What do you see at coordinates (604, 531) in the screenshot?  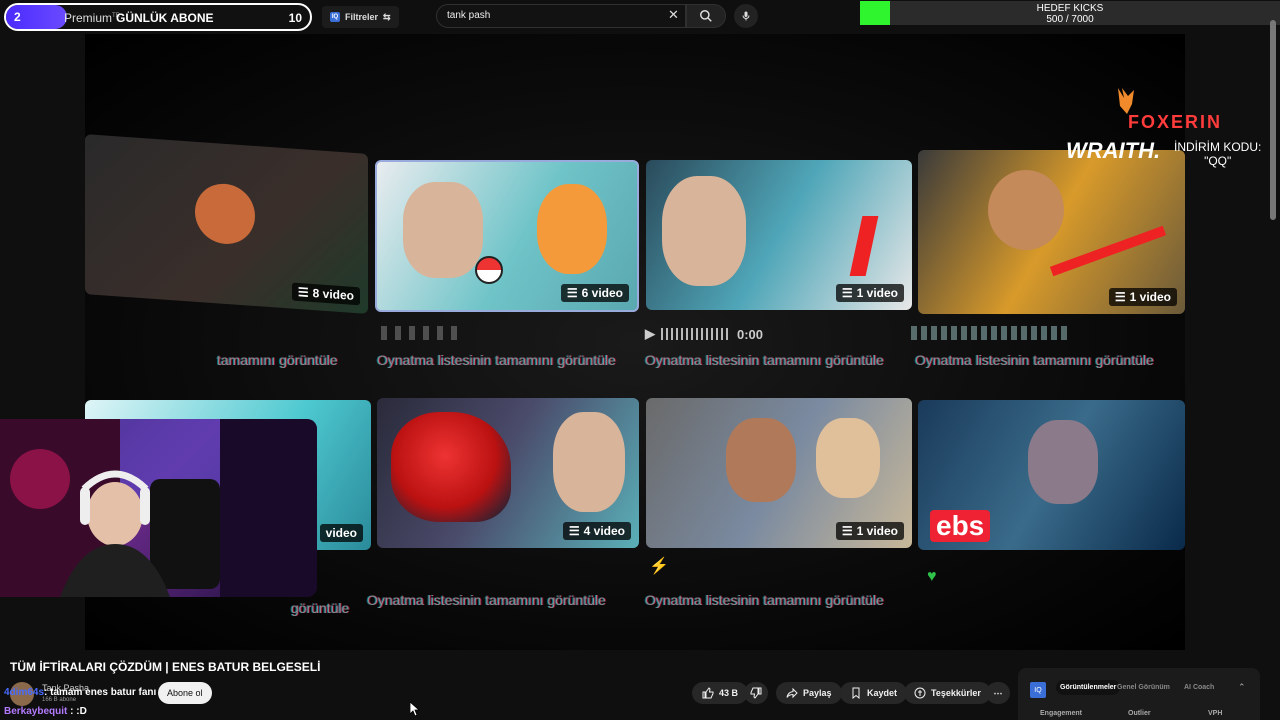 I see `badge-label: 4 video` at bounding box center [604, 531].